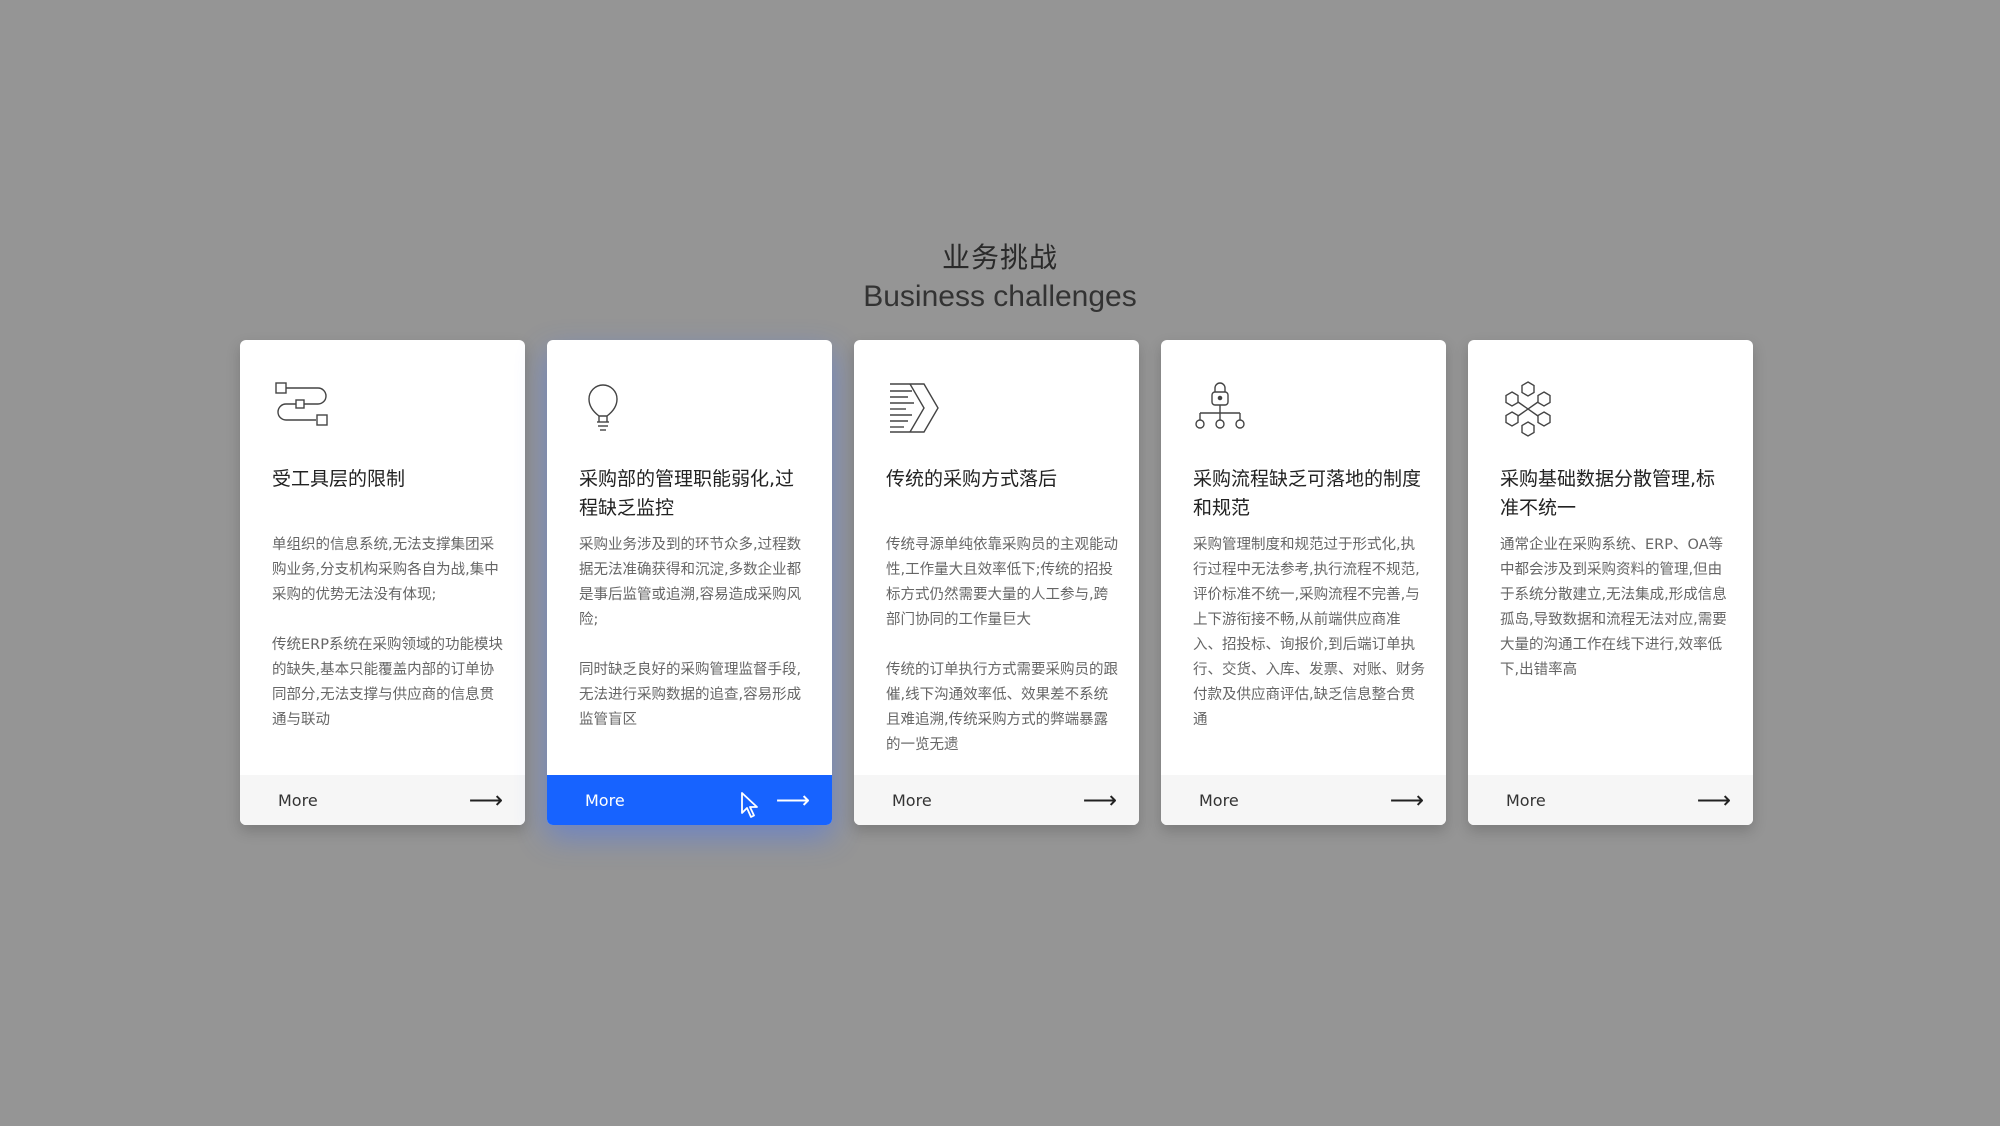 This screenshot has height=1126, width=2000. Describe the element at coordinates (1222, 409) in the screenshot. I see `lock-hierarchy-icon` at that location.